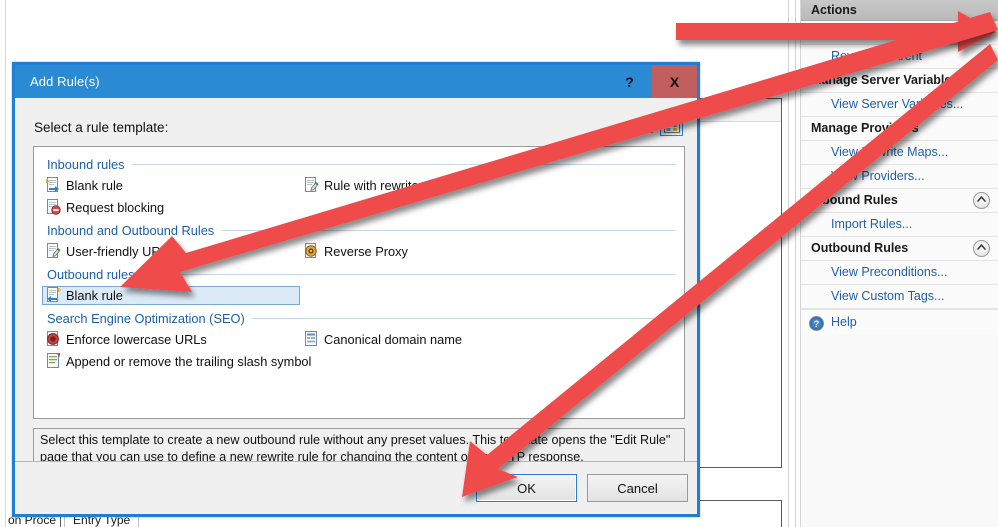 This screenshot has height=527, width=998. I want to click on dialog-titlebar: Add Rule(s) ? X, so click(356, 81).